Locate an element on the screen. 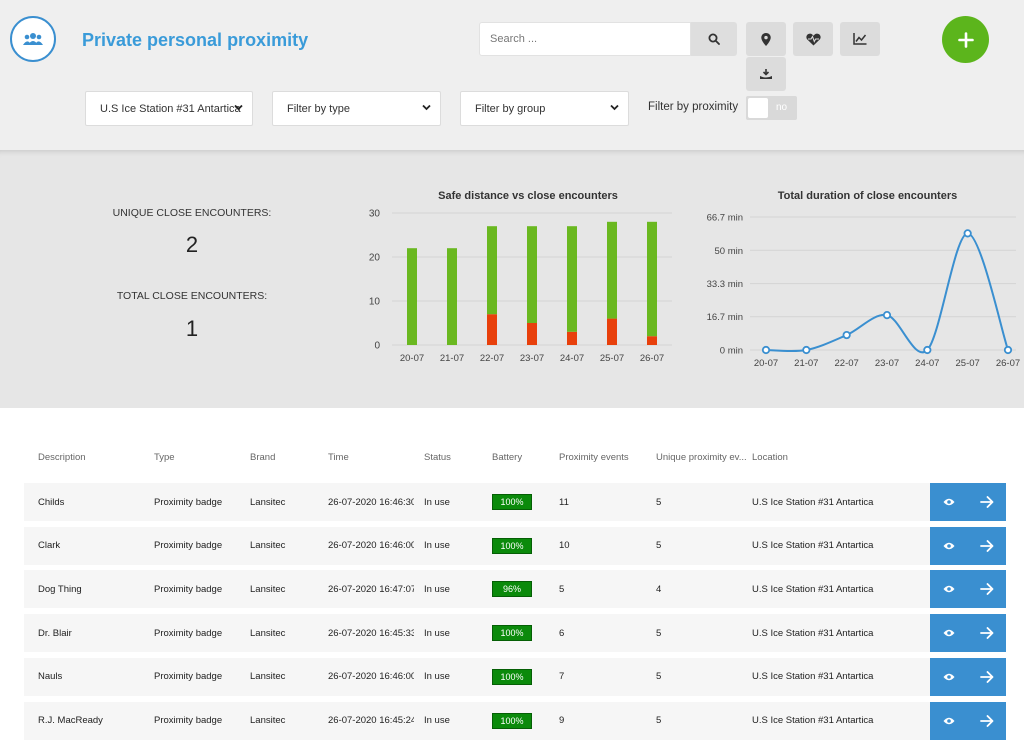 The width and height of the screenshot is (1024, 743). group-select: Filter by group is located at coordinates (544, 108).